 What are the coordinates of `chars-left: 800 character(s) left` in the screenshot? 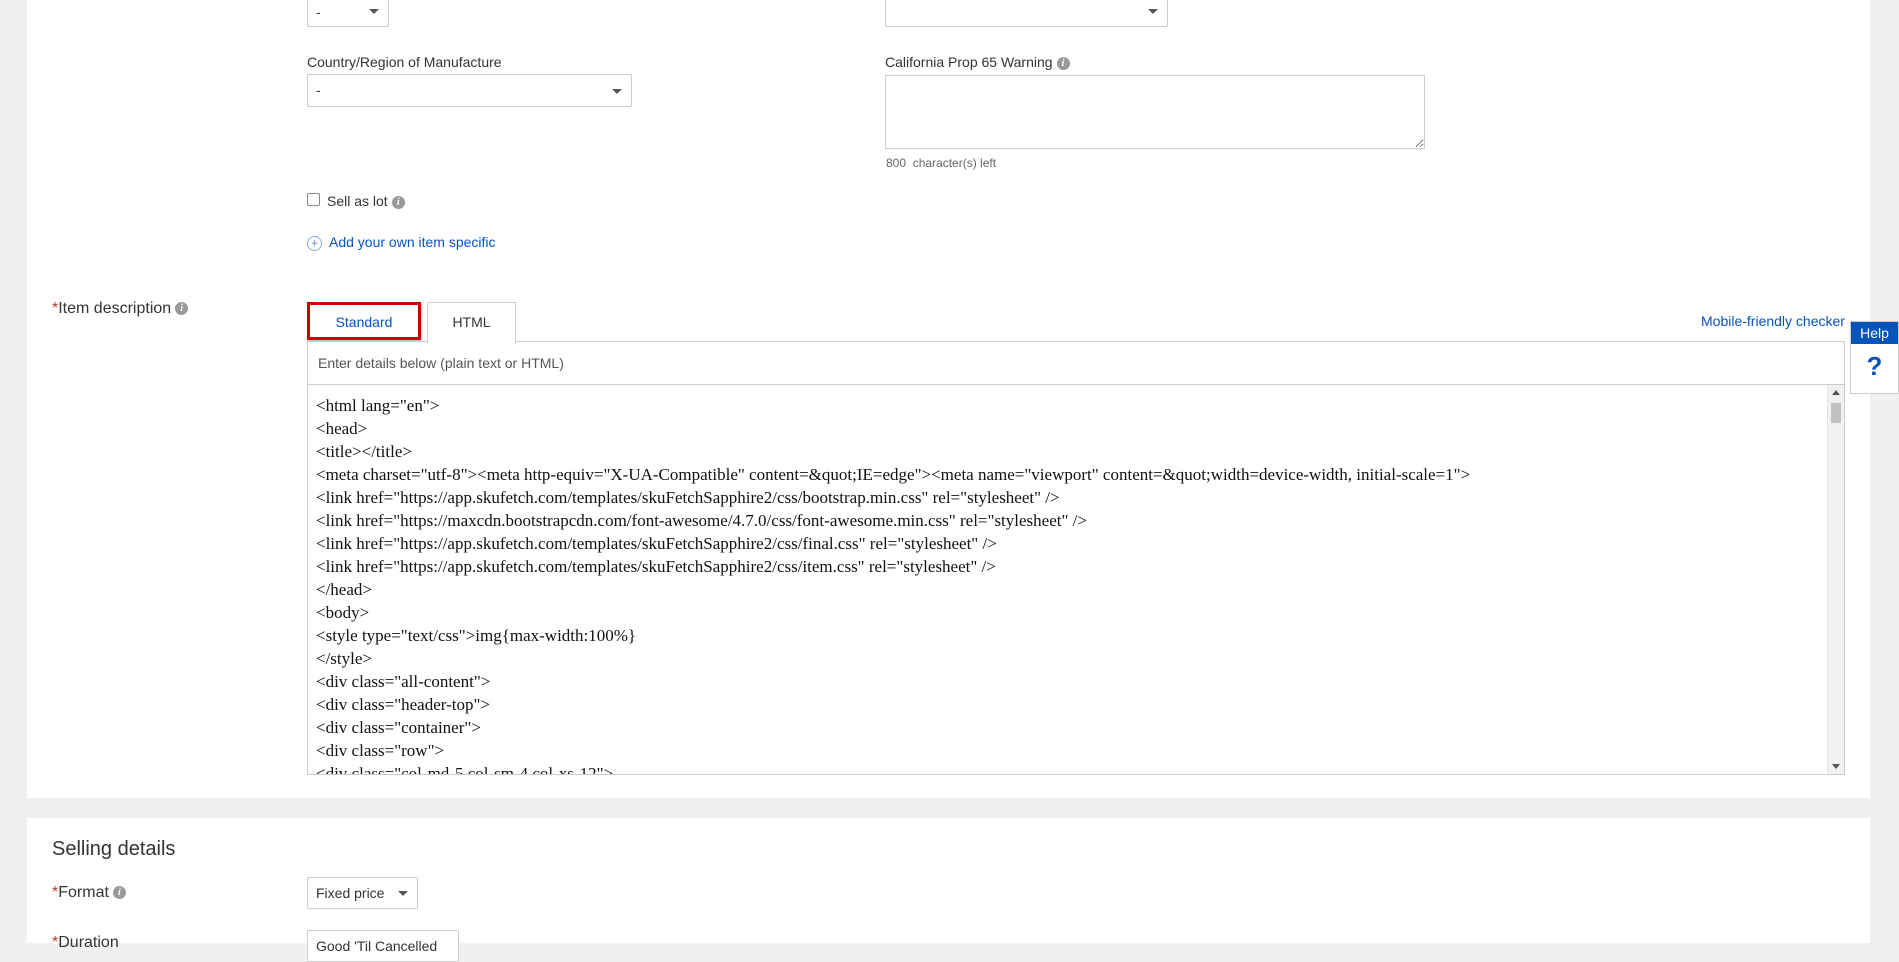 It's located at (941, 163).